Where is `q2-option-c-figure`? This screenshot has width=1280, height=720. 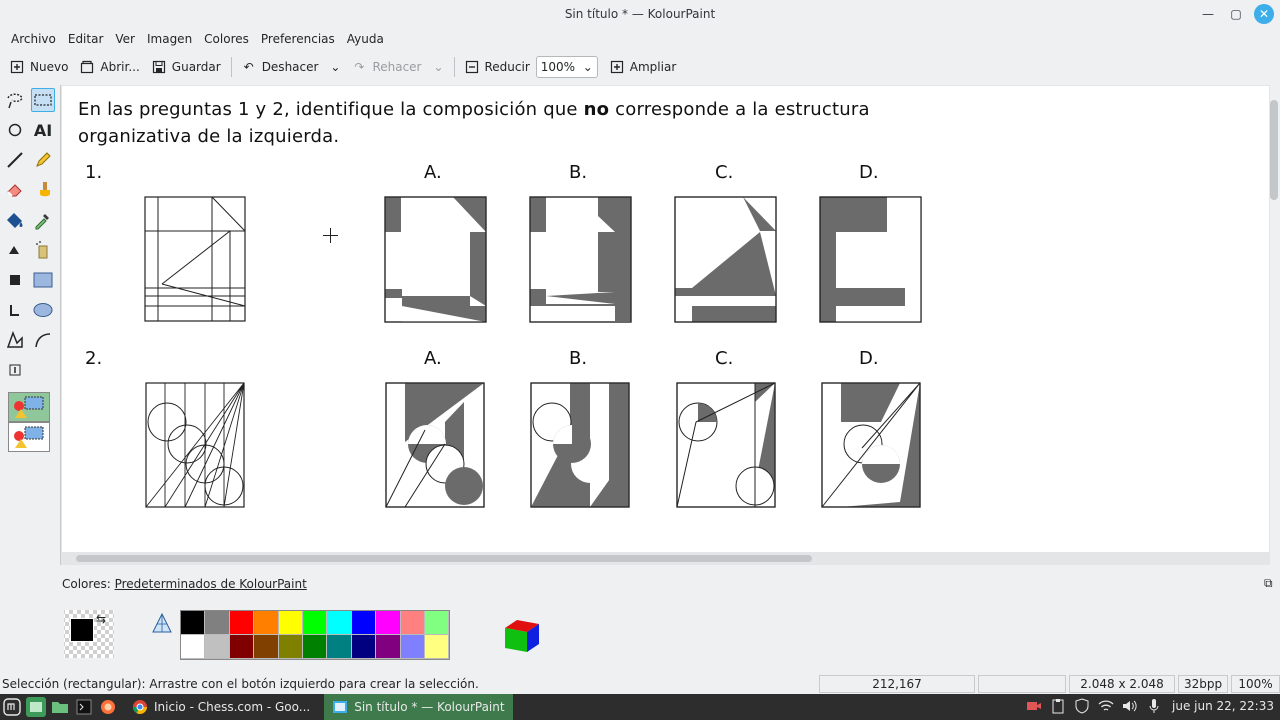 q2-option-c-figure is located at coordinates (726, 445).